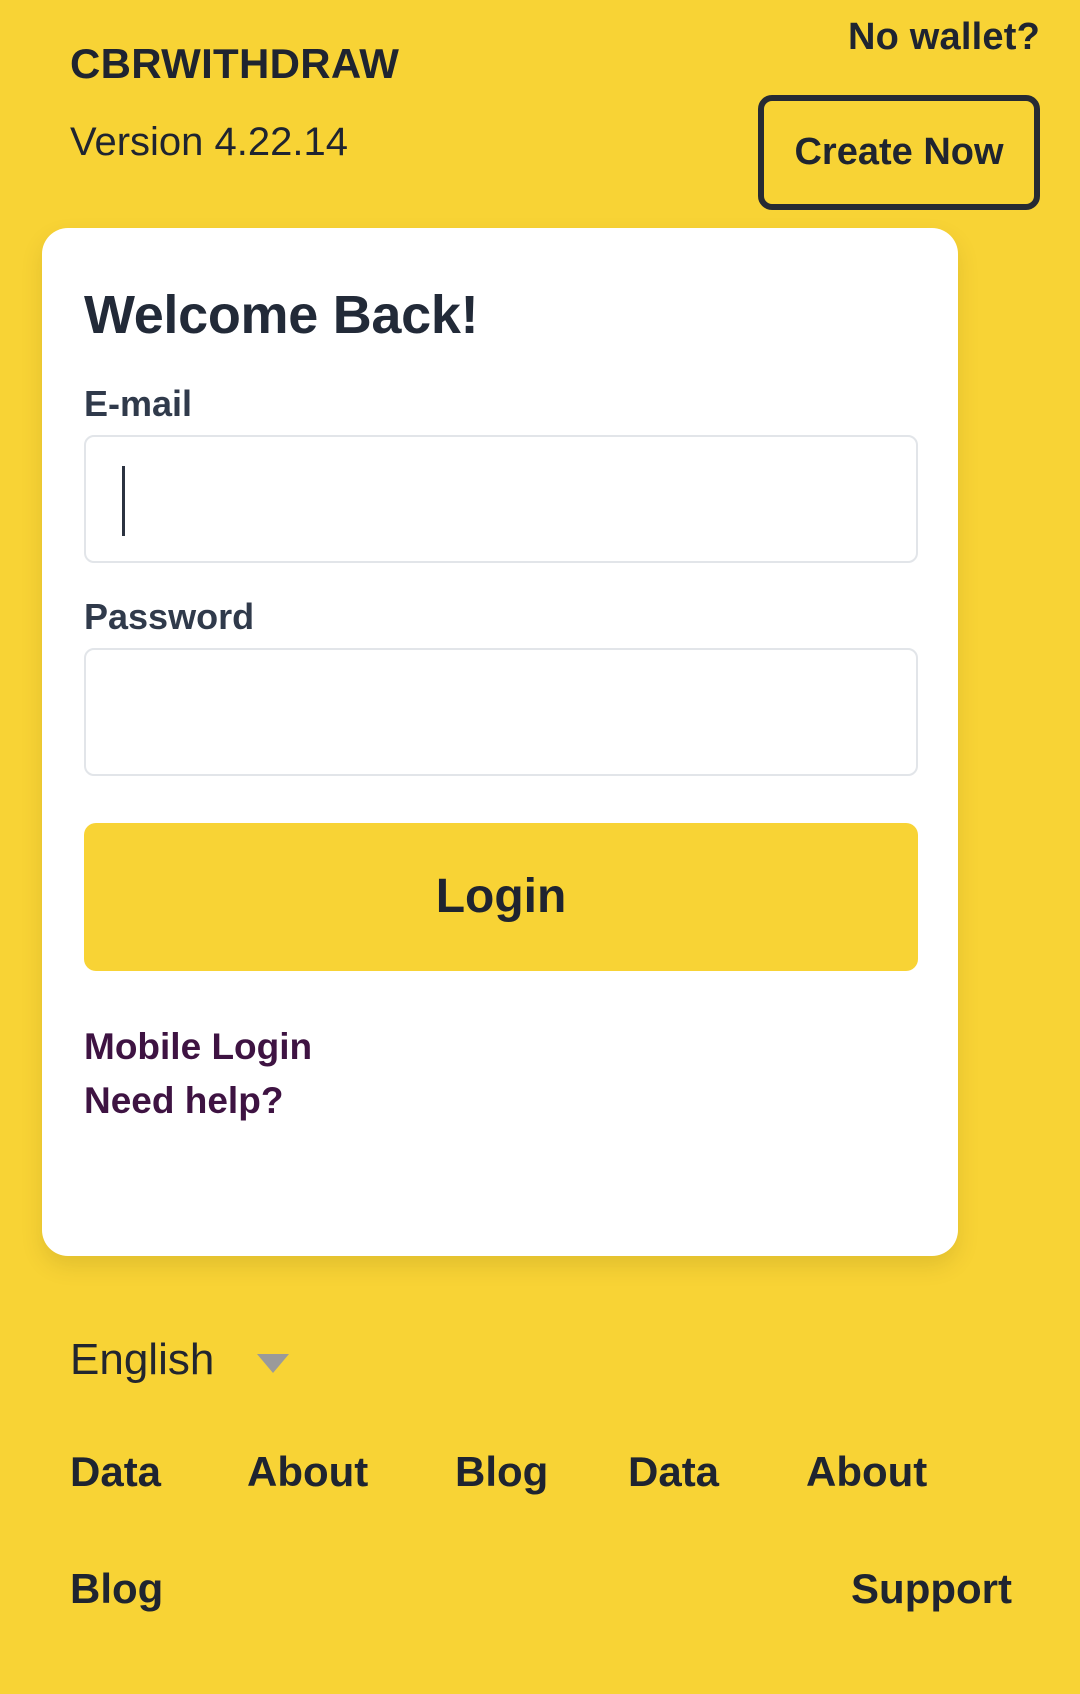 The image size is (1080, 1694). What do you see at coordinates (307, 1472) in the screenshot?
I see `footer-link-about-1: About` at bounding box center [307, 1472].